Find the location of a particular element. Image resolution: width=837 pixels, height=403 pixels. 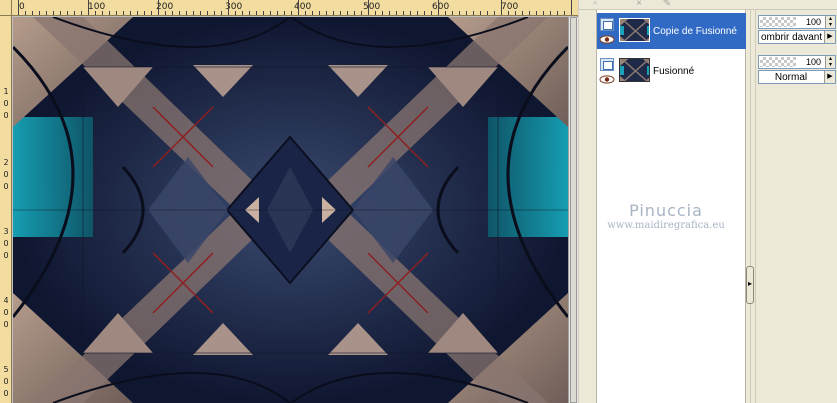

blend-mode-value: ombrir davant is located at coordinates (792, 37).